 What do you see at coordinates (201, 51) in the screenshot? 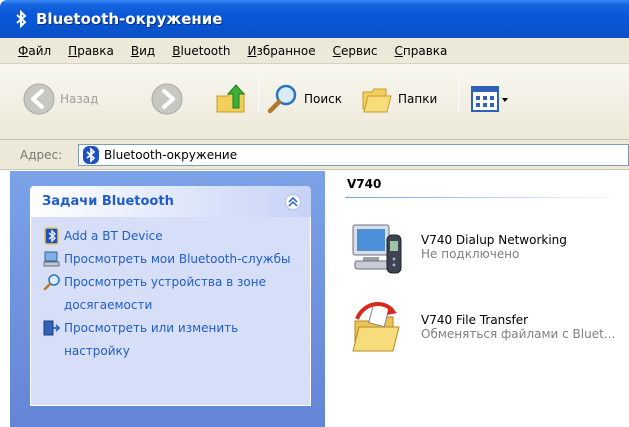
I see `menu-bluetooth: Bluetooth` at bounding box center [201, 51].